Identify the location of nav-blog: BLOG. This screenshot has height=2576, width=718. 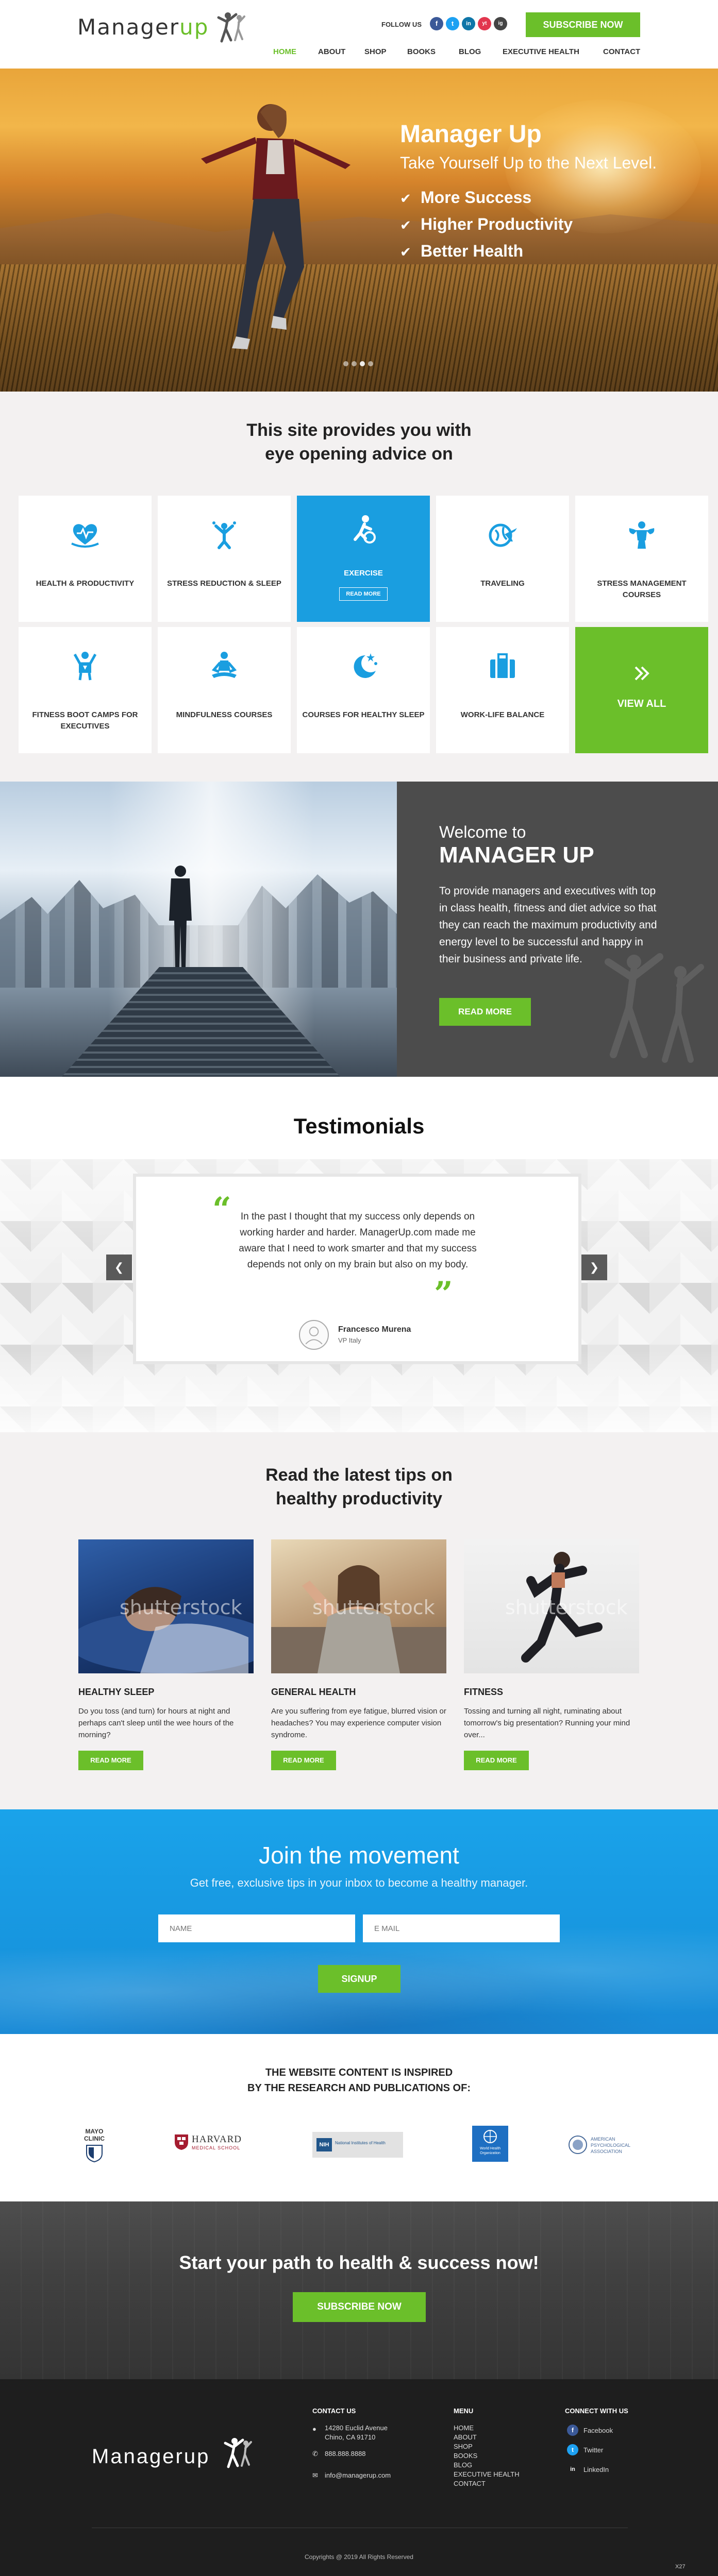
(470, 53).